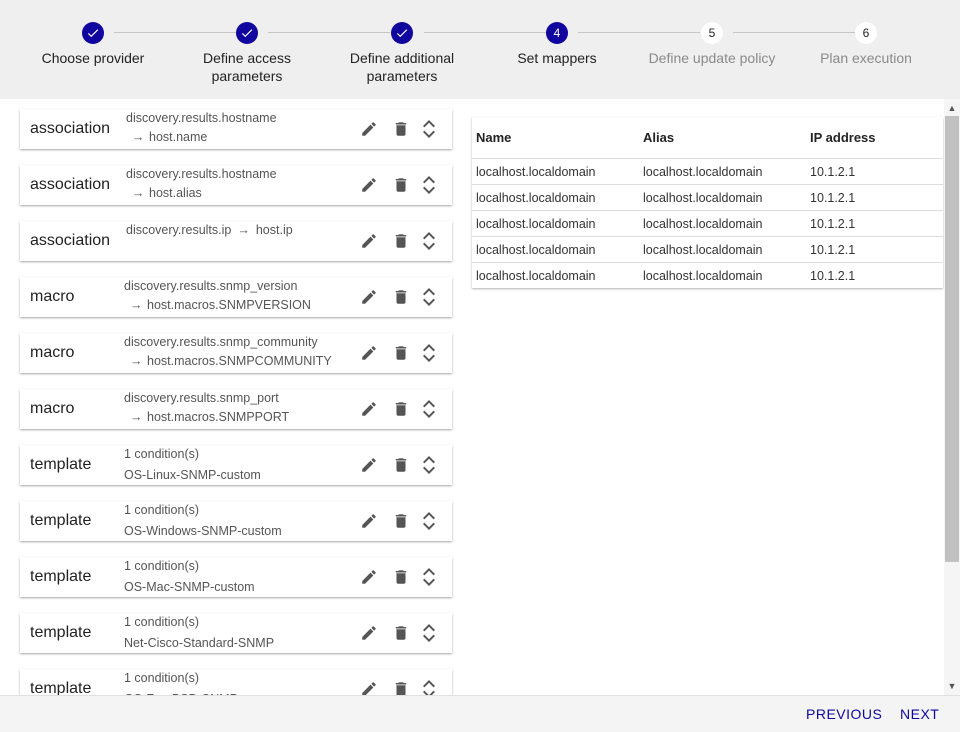 This screenshot has width=960, height=732. What do you see at coordinates (952, 686) in the screenshot?
I see `scroll-down-arrow-icon: ▼` at bounding box center [952, 686].